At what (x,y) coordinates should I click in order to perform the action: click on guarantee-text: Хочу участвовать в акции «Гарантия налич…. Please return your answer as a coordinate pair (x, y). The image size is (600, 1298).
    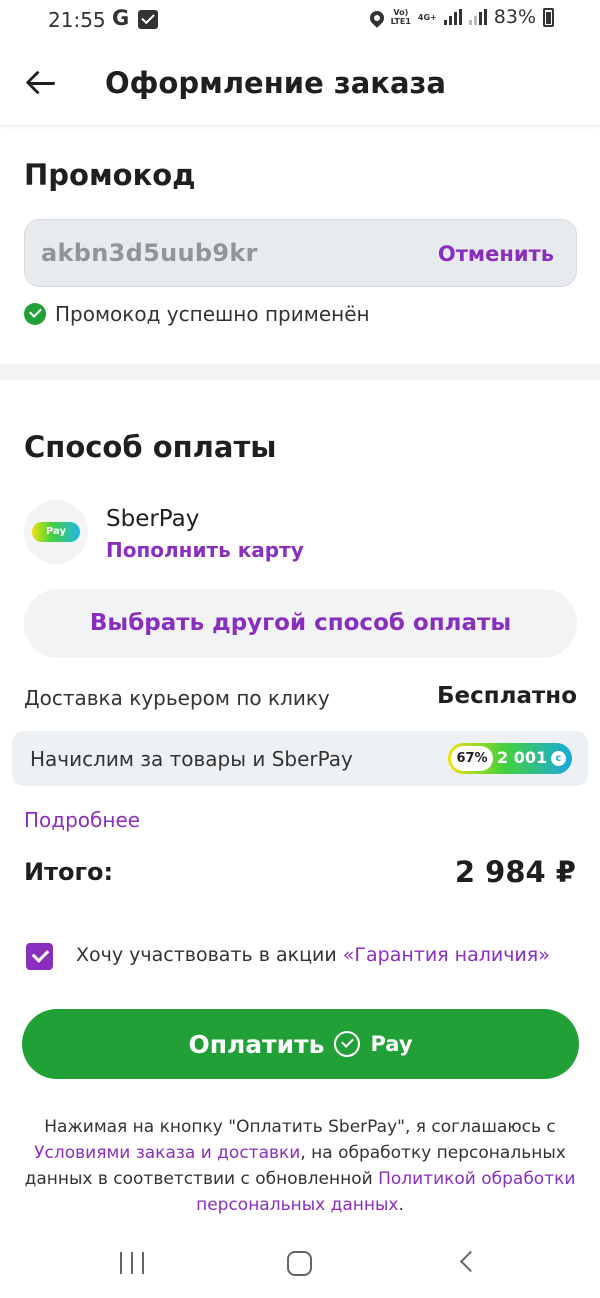
    Looking at the image, I should click on (313, 955).